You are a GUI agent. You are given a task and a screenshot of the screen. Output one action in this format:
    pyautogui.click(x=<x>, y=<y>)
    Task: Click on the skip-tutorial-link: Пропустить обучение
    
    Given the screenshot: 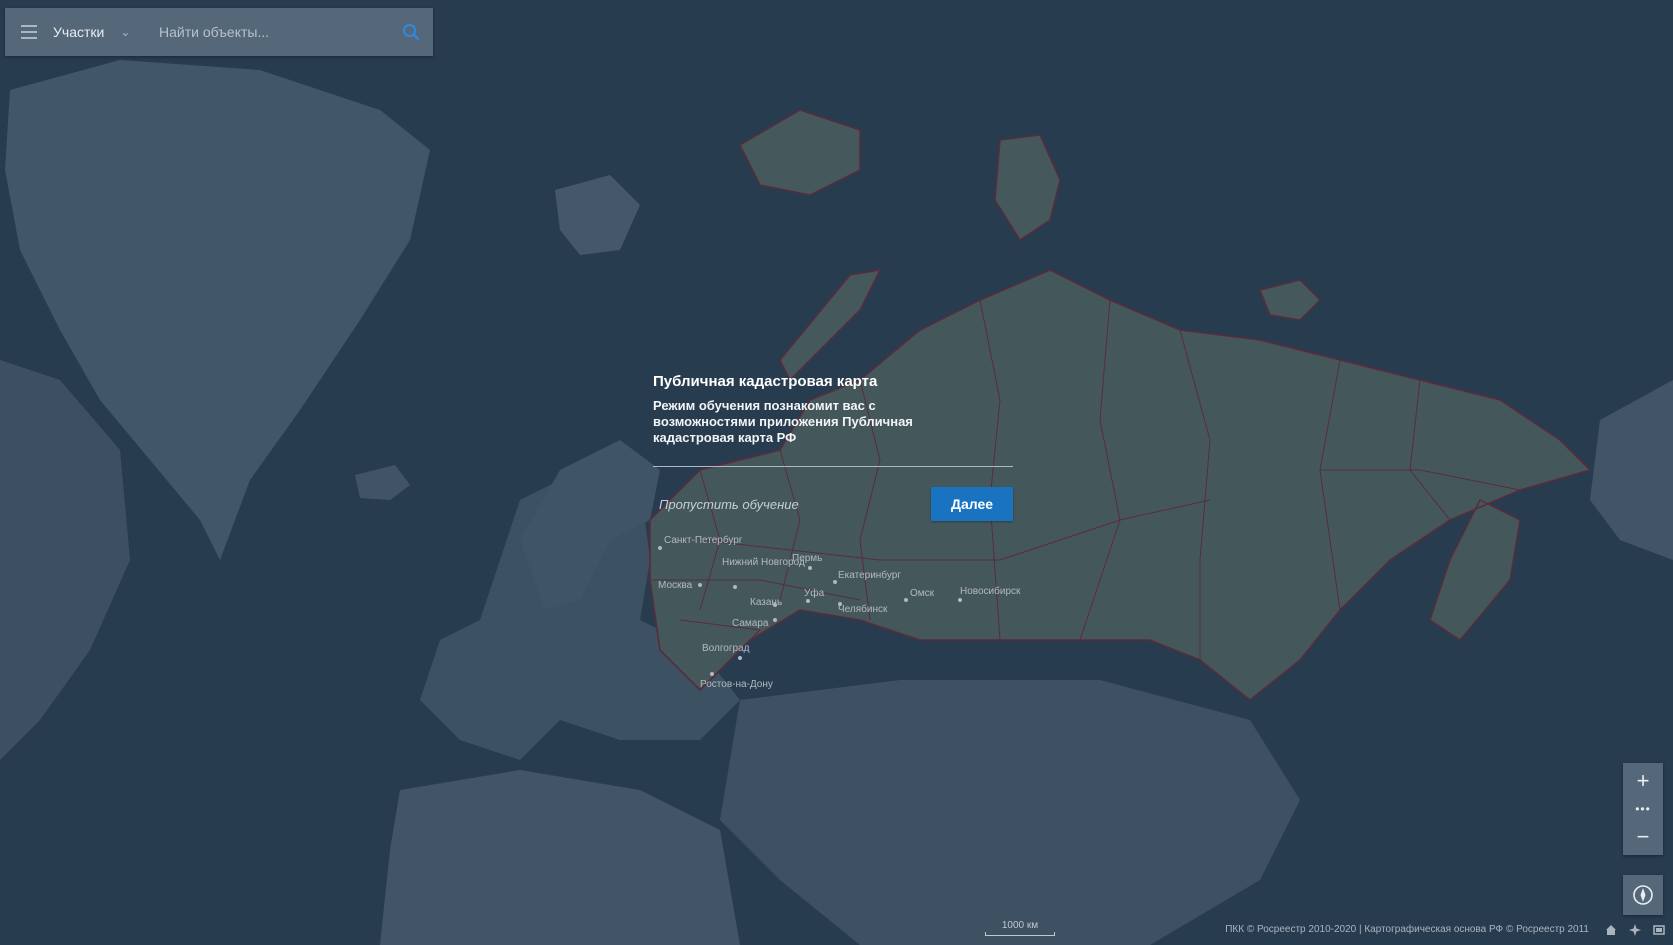 What is the action you would take?
    pyautogui.click(x=726, y=504)
    